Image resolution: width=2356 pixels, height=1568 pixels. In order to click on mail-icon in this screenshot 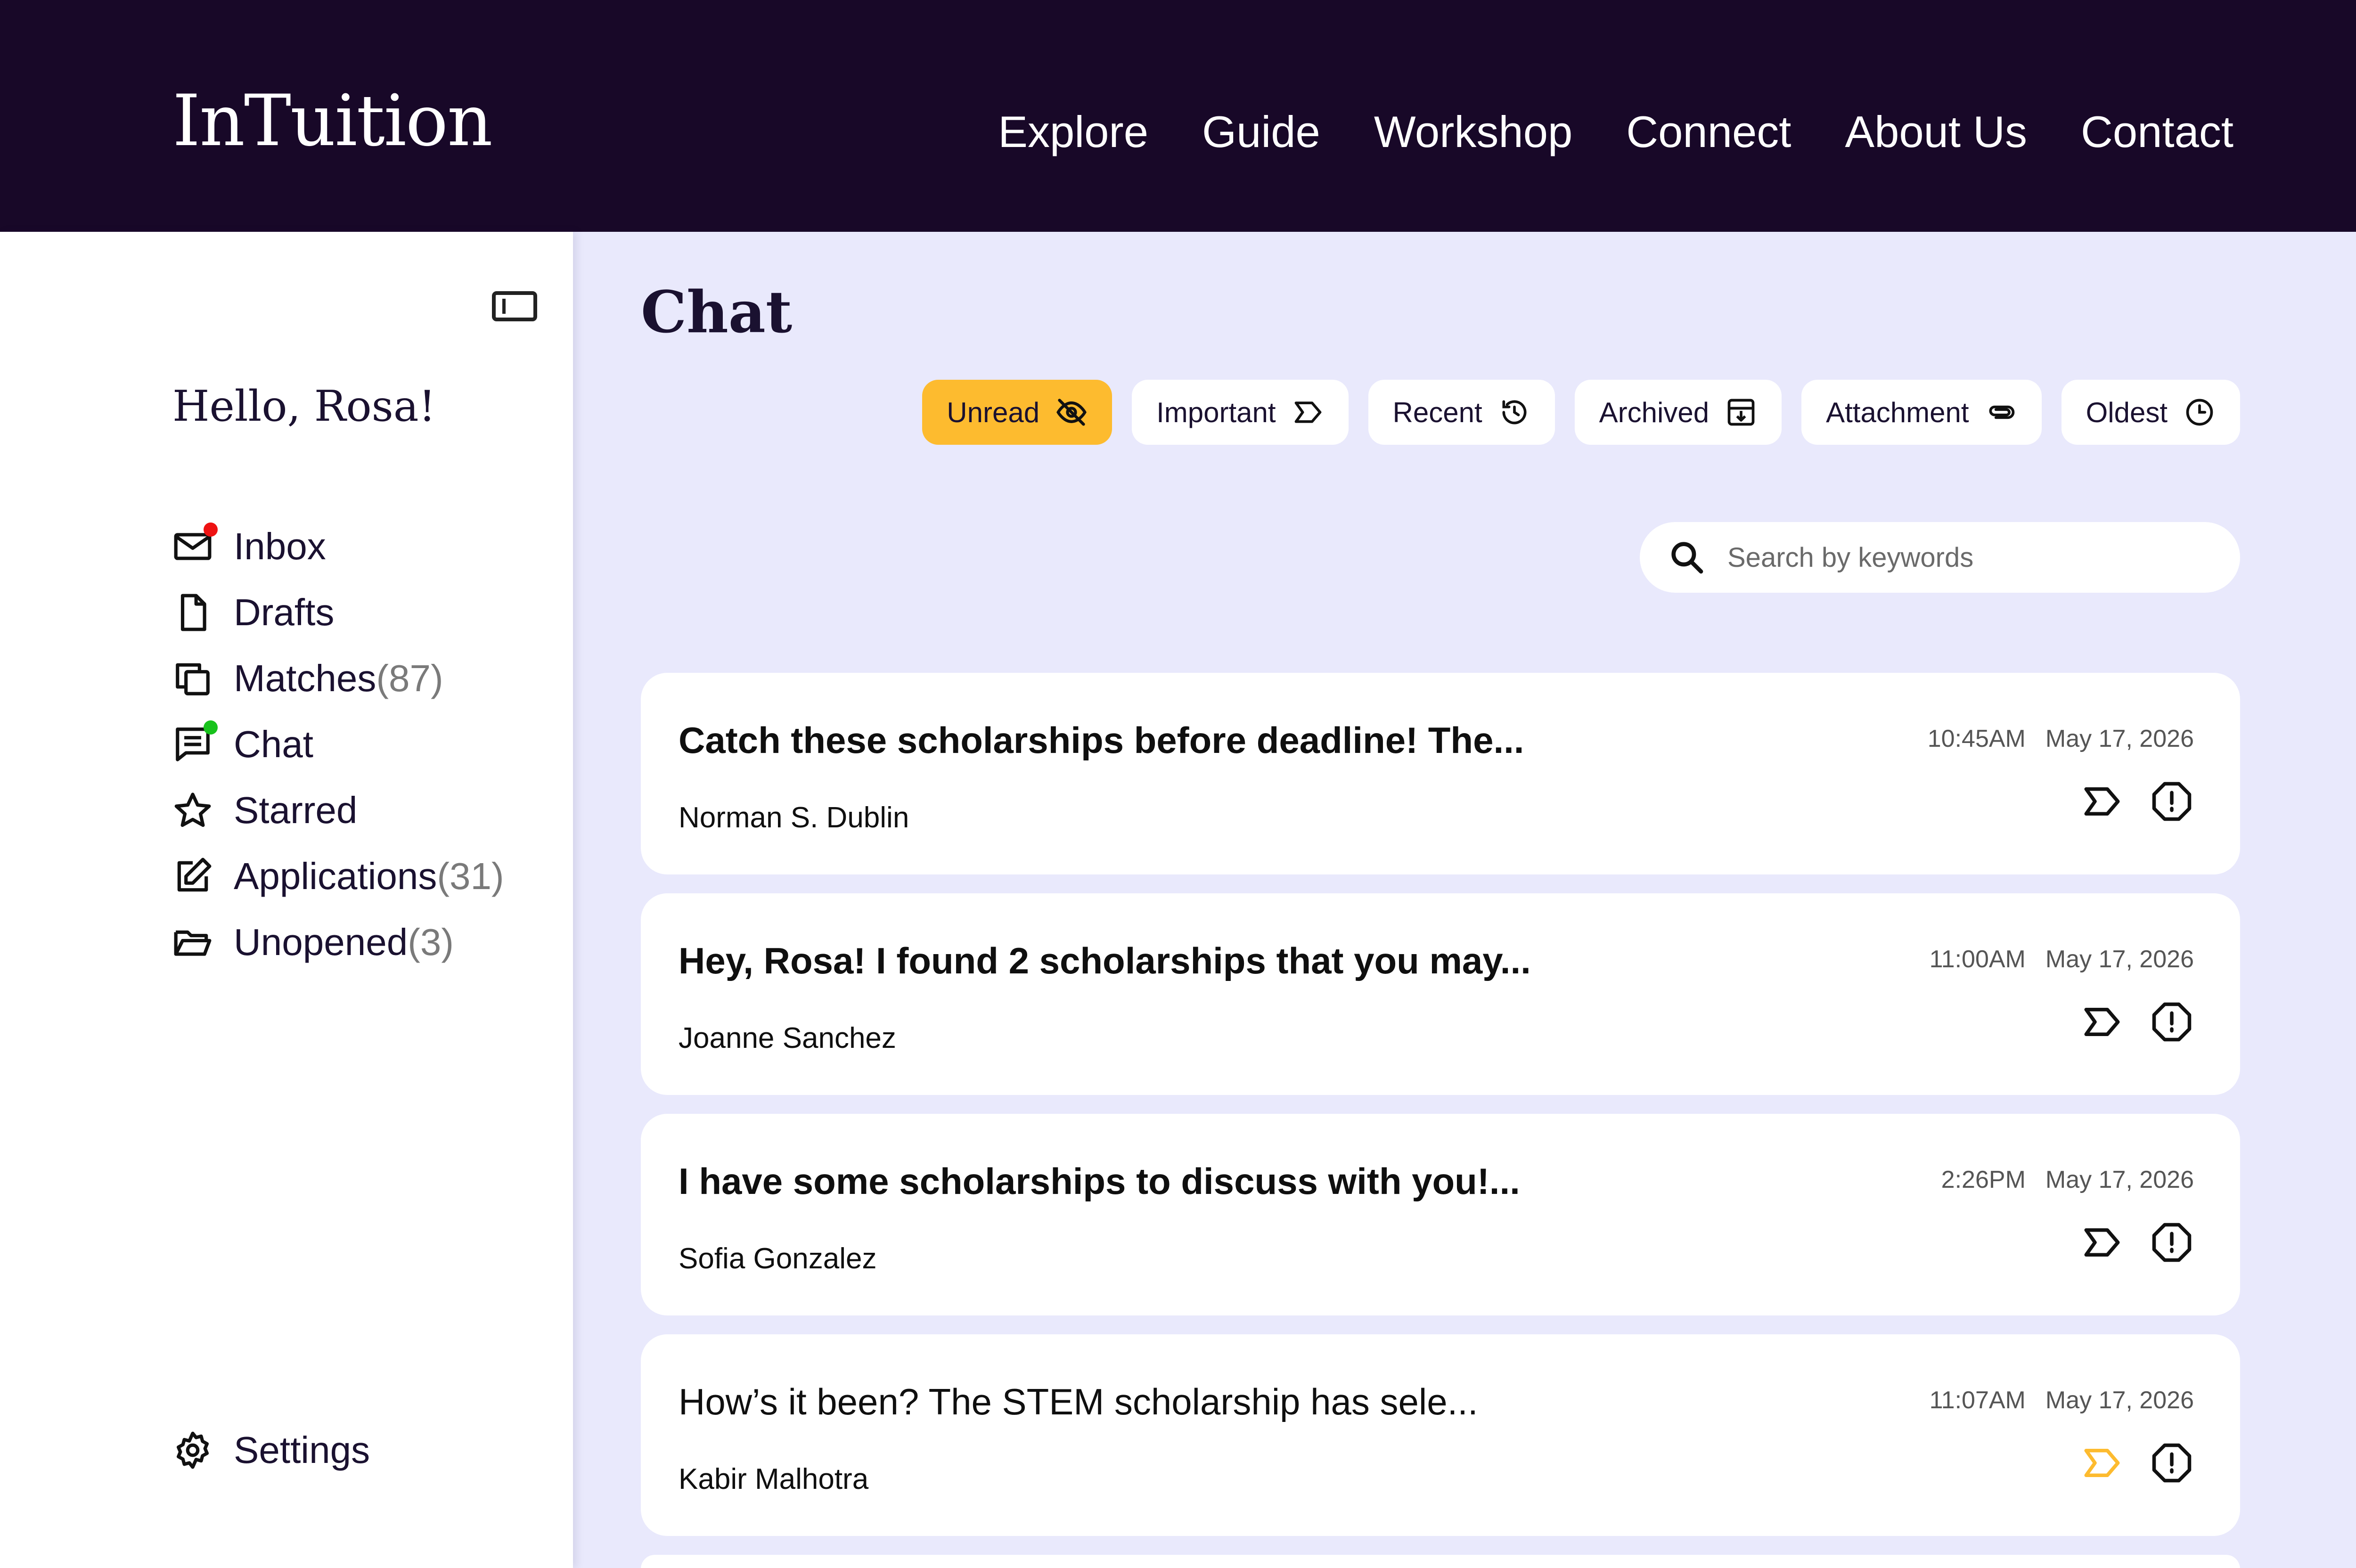, I will do `click(195, 545)`.